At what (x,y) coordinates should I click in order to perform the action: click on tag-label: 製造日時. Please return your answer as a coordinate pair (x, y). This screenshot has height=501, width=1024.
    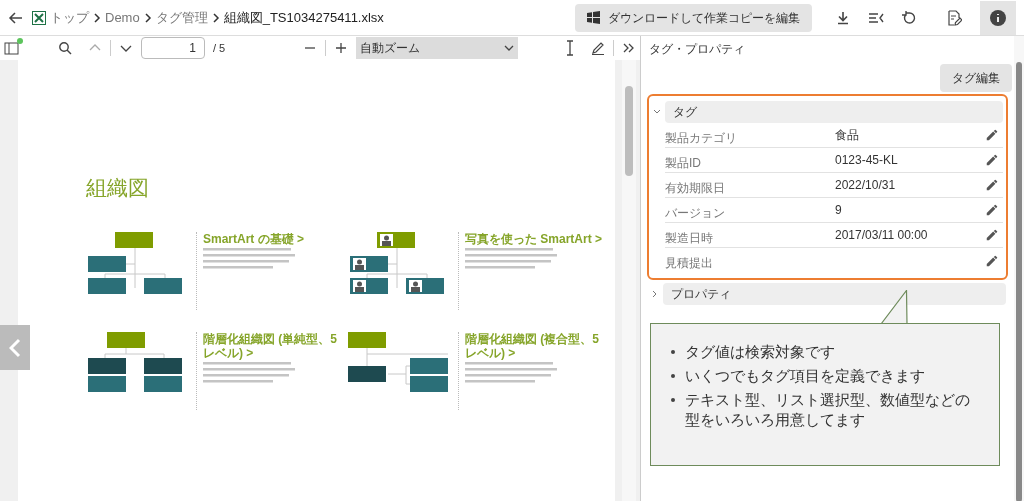
    Looking at the image, I should click on (689, 238).